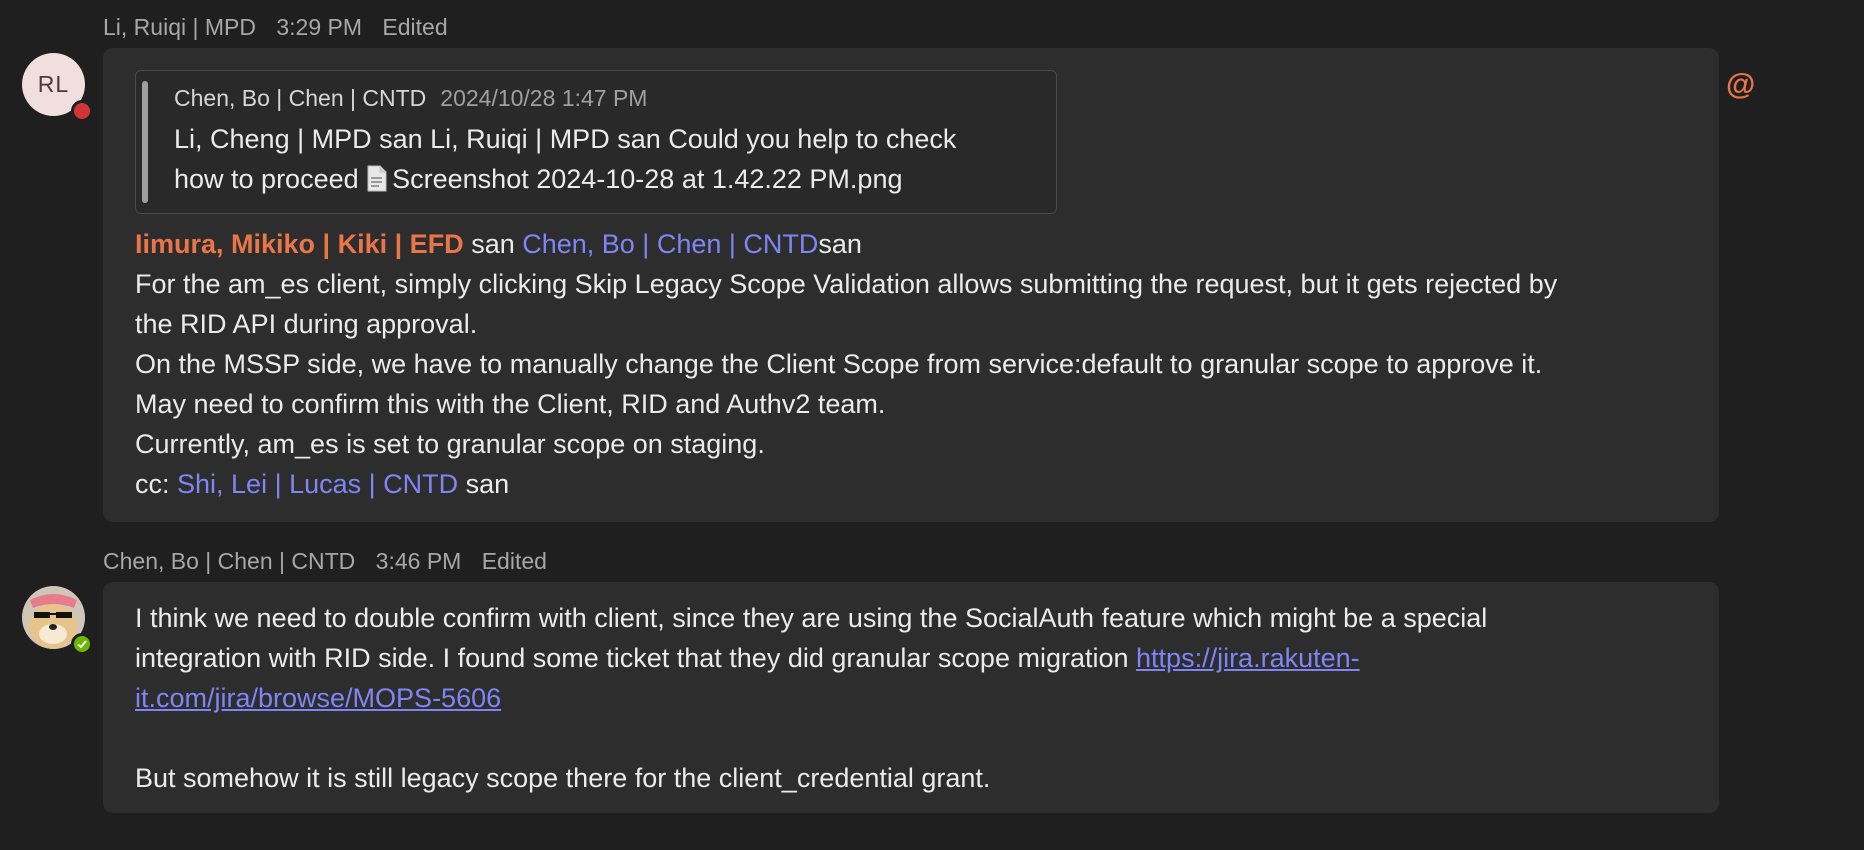 The image size is (1864, 850). Describe the element at coordinates (318, 698) in the screenshot. I see `jira-link: it.com/jira/browse/MOPS-5606` at that location.